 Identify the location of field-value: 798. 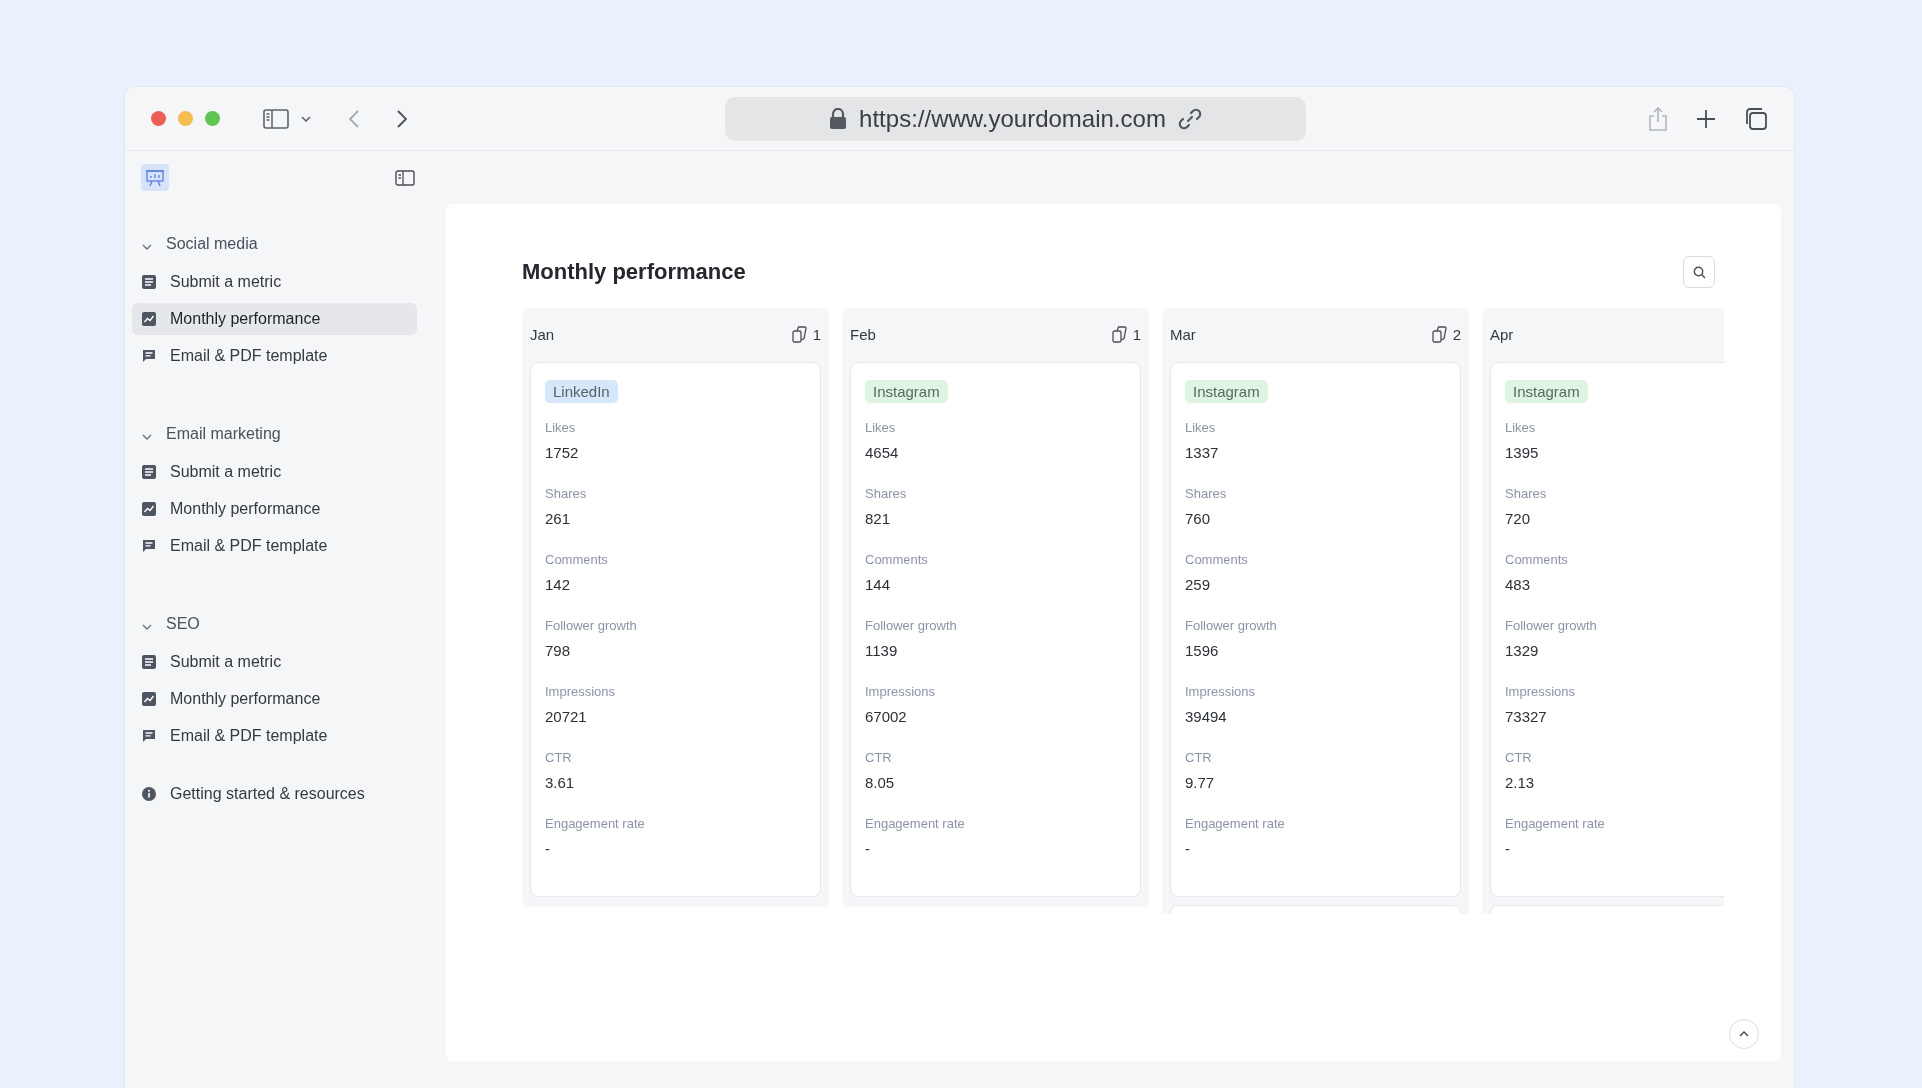
(558, 650).